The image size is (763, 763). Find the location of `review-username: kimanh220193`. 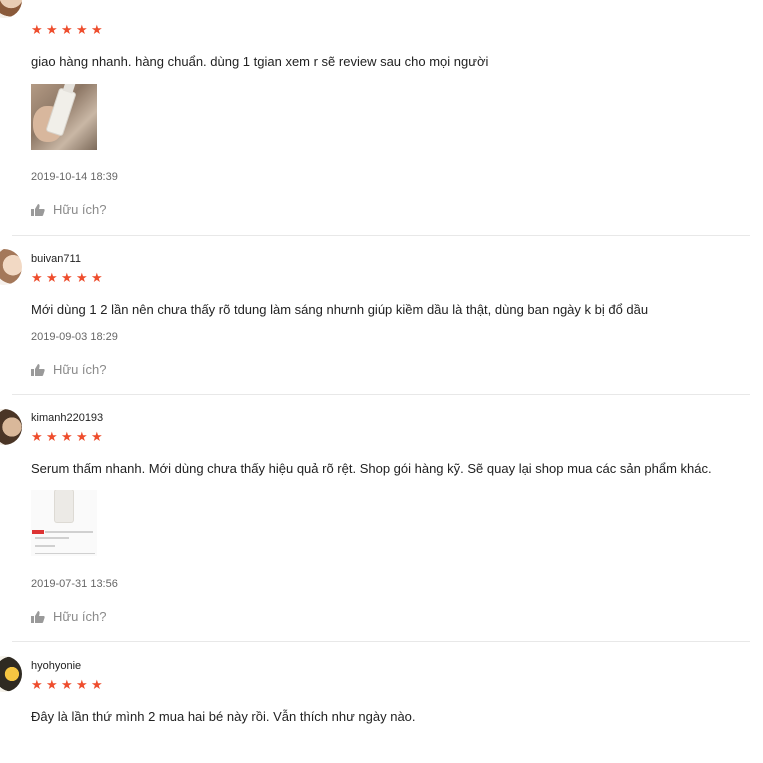

review-username: kimanh220193 is located at coordinates (67, 418).